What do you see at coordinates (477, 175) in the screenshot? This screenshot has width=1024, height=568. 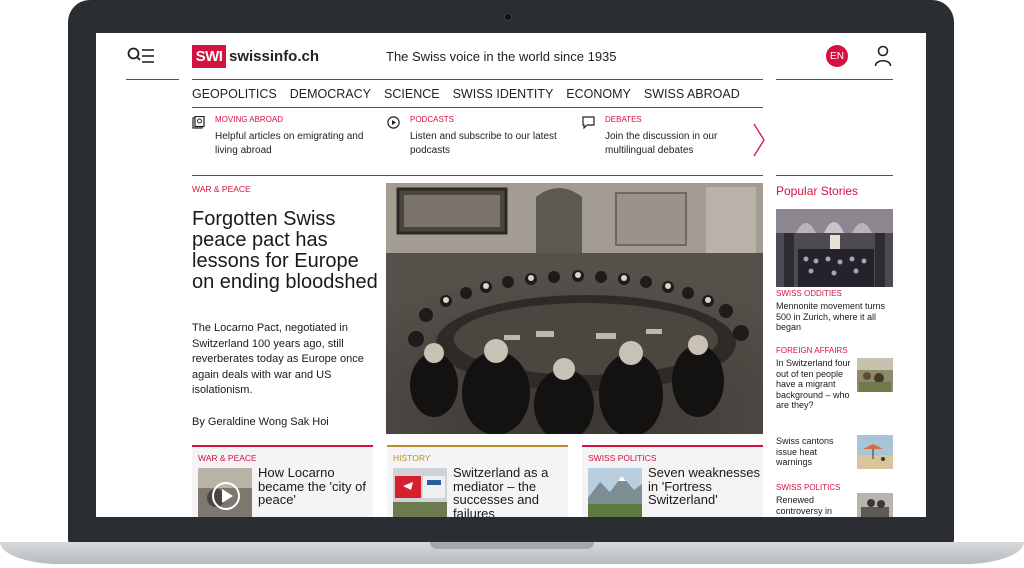 I see `promo-rule` at bounding box center [477, 175].